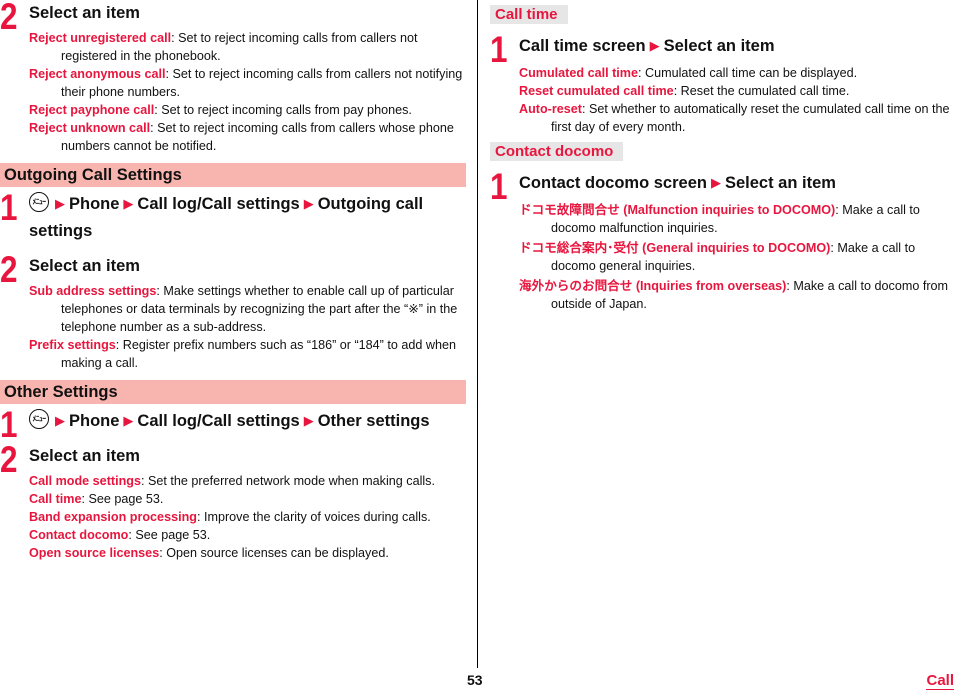 The image size is (956, 692). What do you see at coordinates (97, 74) in the screenshot?
I see `item-term: Reject anonymous call` at bounding box center [97, 74].